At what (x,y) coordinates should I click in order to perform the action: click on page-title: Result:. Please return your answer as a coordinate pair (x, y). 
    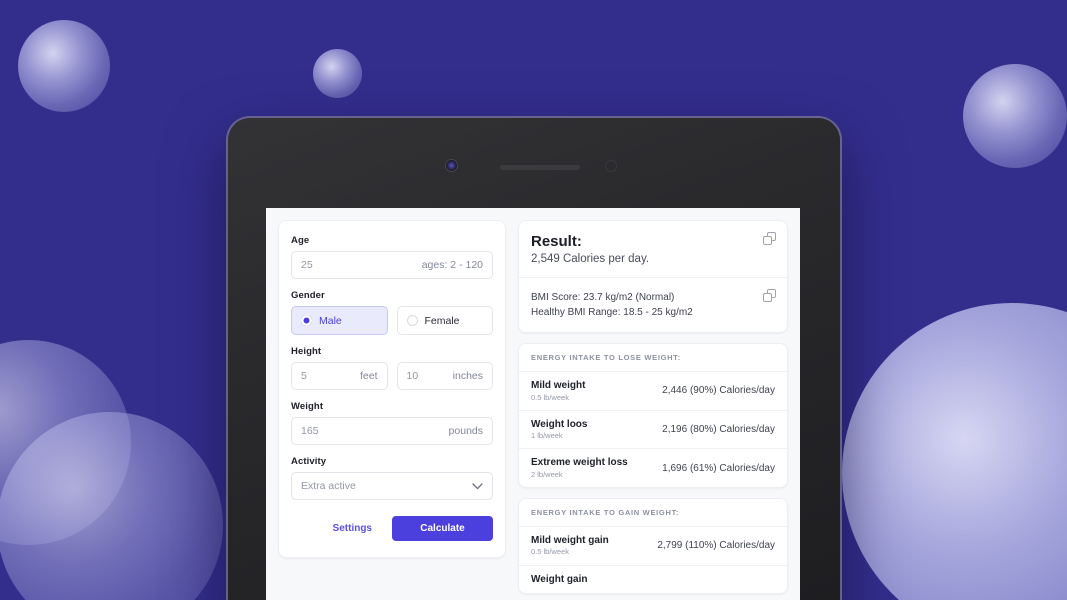
    Looking at the image, I should click on (556, 241).